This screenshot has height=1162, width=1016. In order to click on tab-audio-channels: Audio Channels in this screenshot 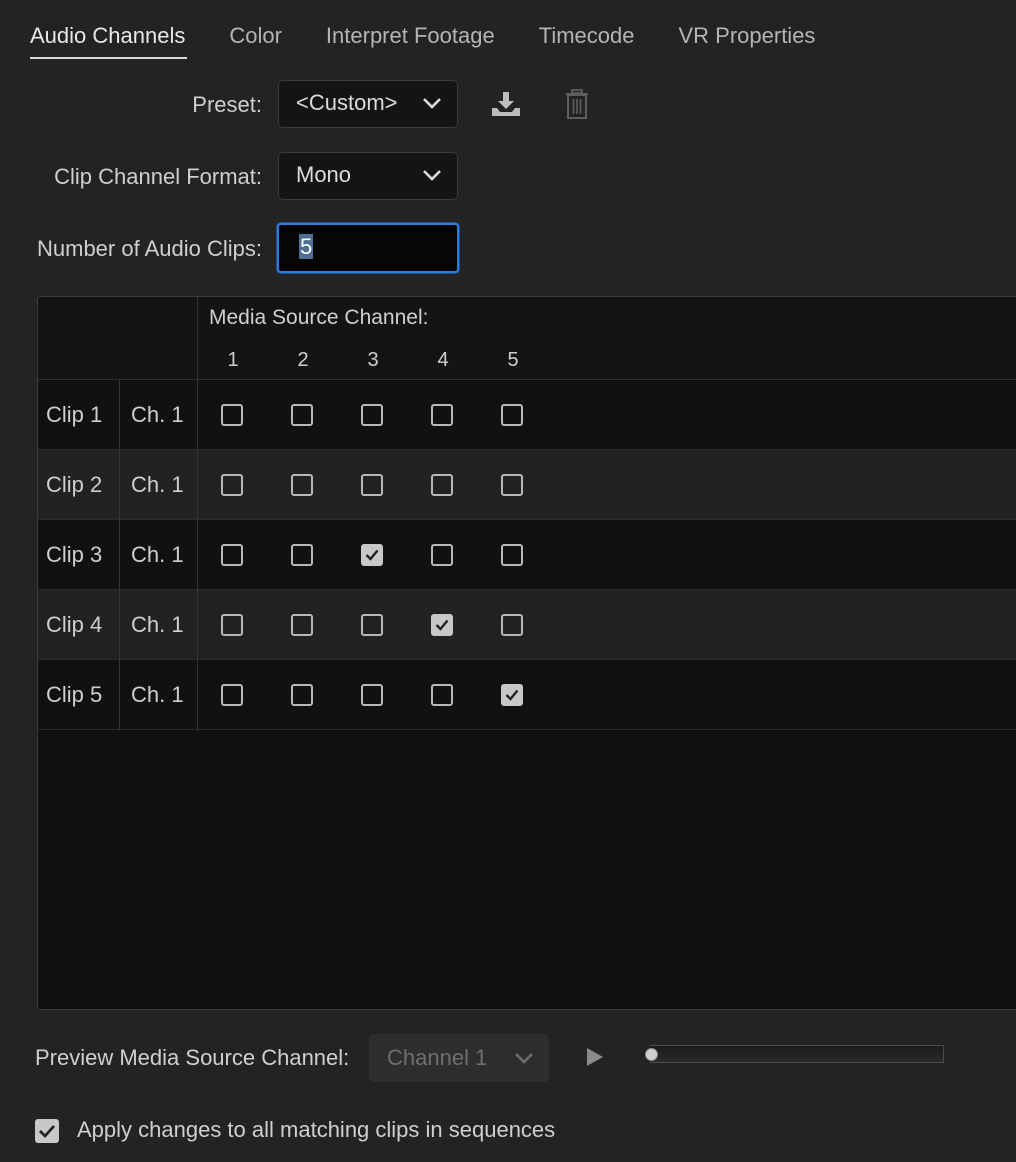, I will do `click(109, 42)`.